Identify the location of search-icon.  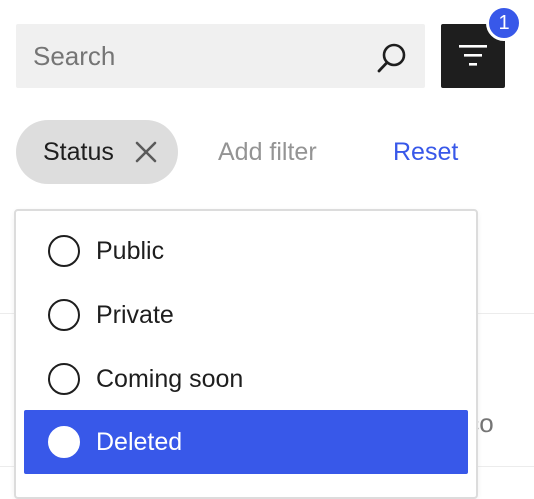
(392, 58).